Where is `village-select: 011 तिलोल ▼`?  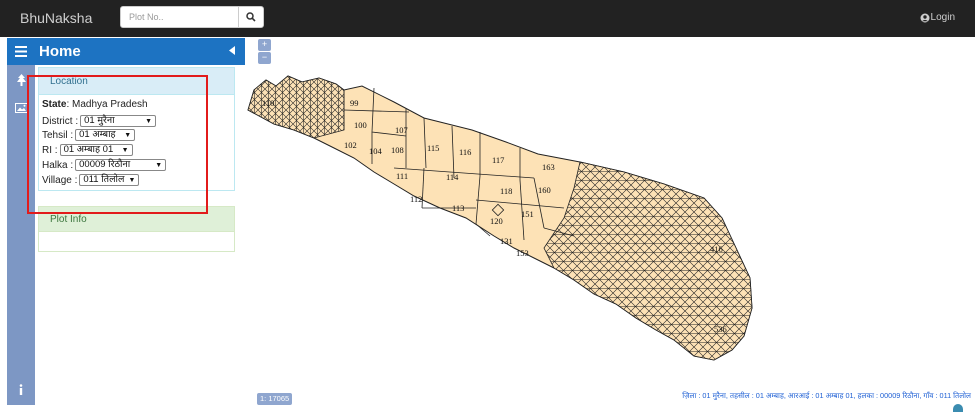 village-select: 011 तिलोल ▼ is located at coordinates (109, 180).